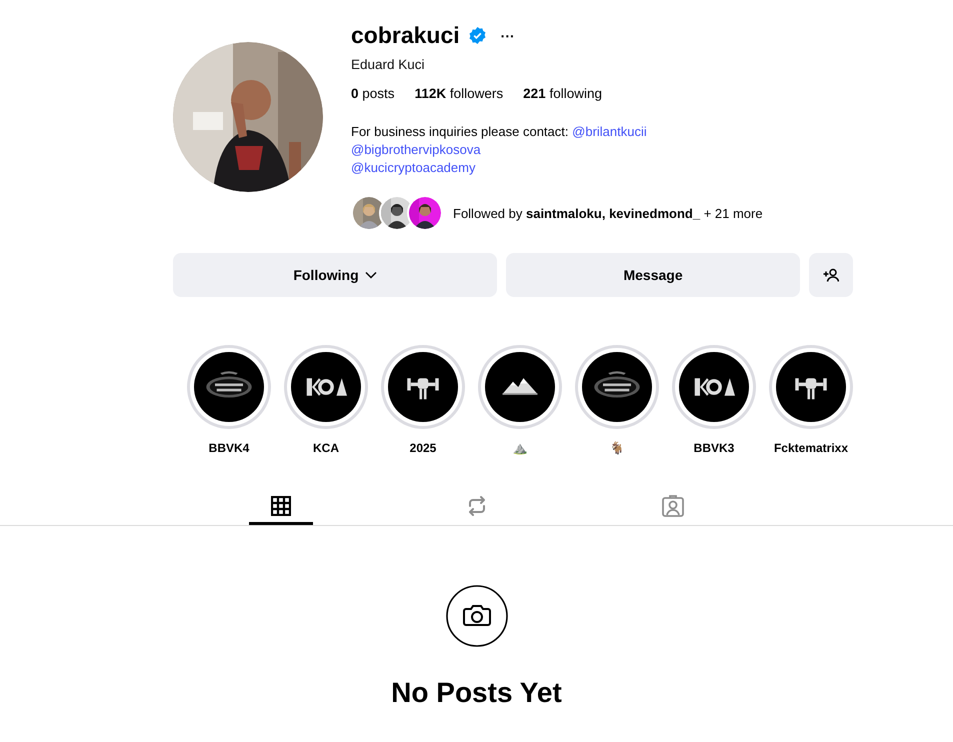 This screenshot has height=742, width=953. What do you see at coordinates (388, 64) in the screenshot?
I see `full-name: Eduard Kuci` at bounding box center [388, 64].